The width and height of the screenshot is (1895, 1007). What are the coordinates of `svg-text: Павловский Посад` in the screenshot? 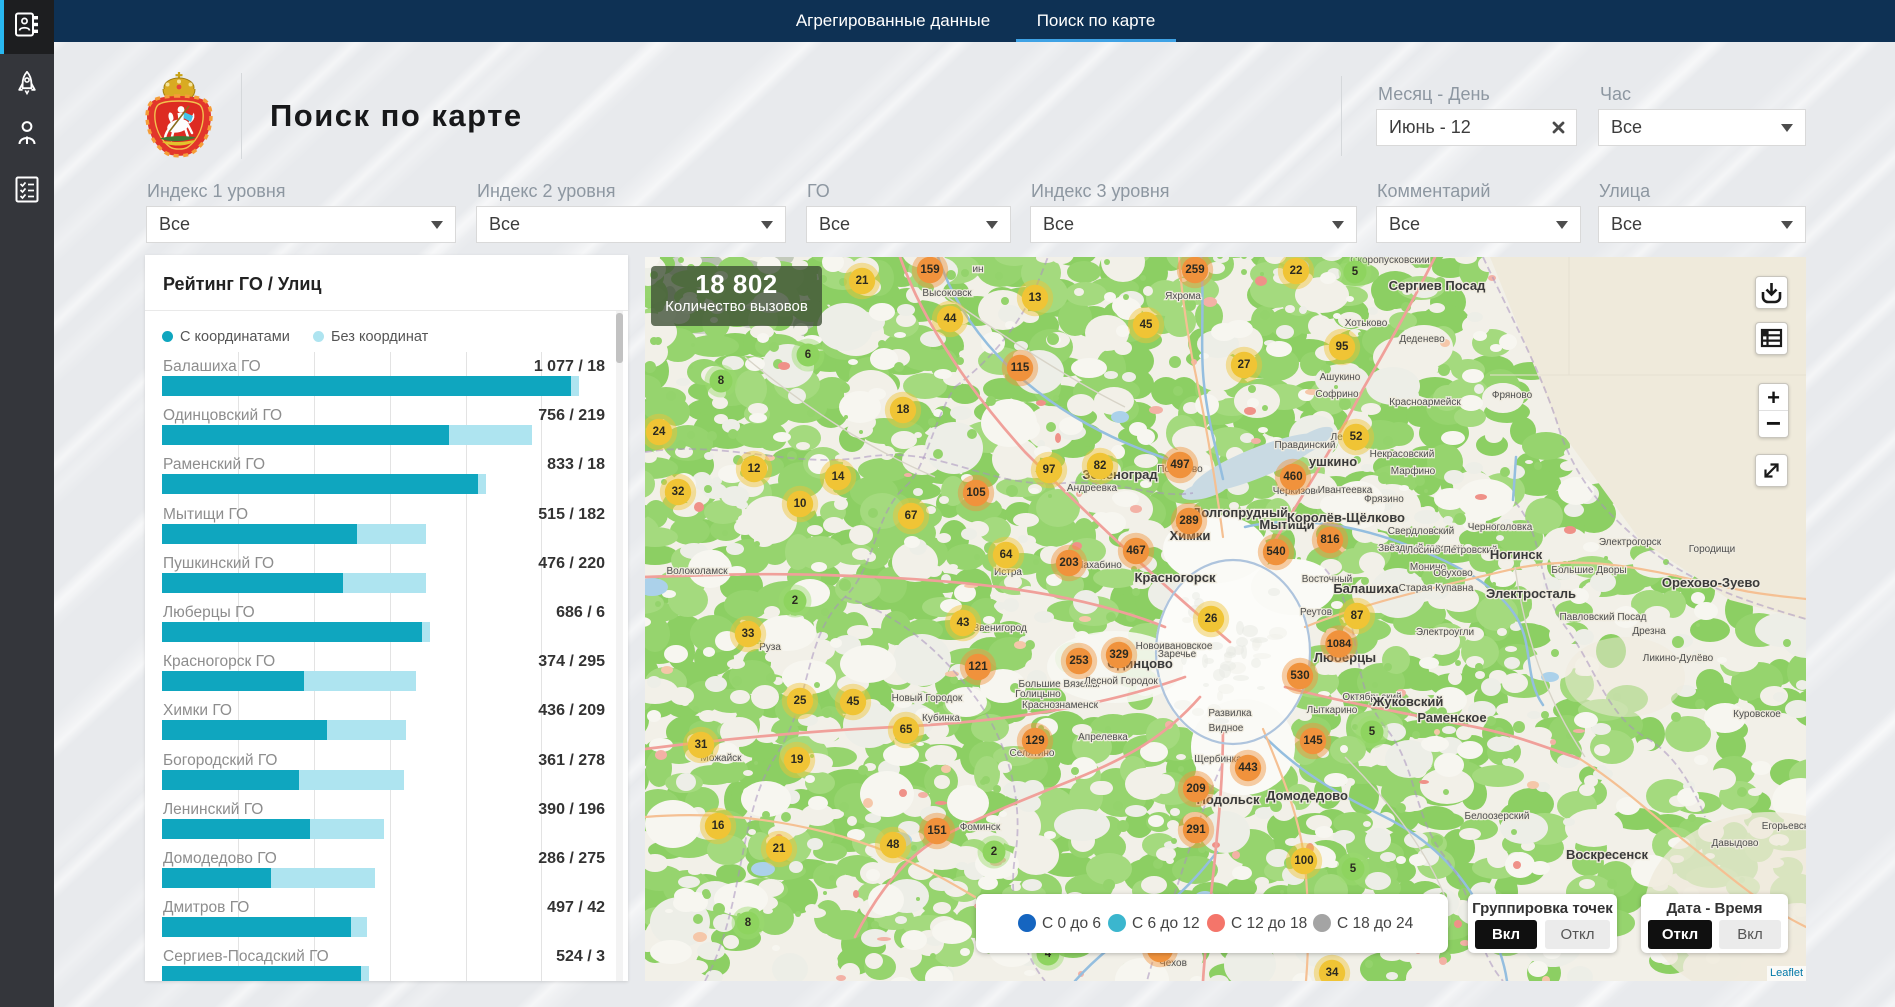 It's located at (1602, 617).